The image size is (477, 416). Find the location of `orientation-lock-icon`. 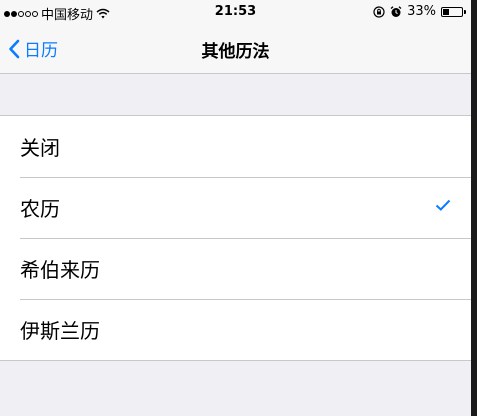

orientation-lock-icon is located at coordinates (379, 11).